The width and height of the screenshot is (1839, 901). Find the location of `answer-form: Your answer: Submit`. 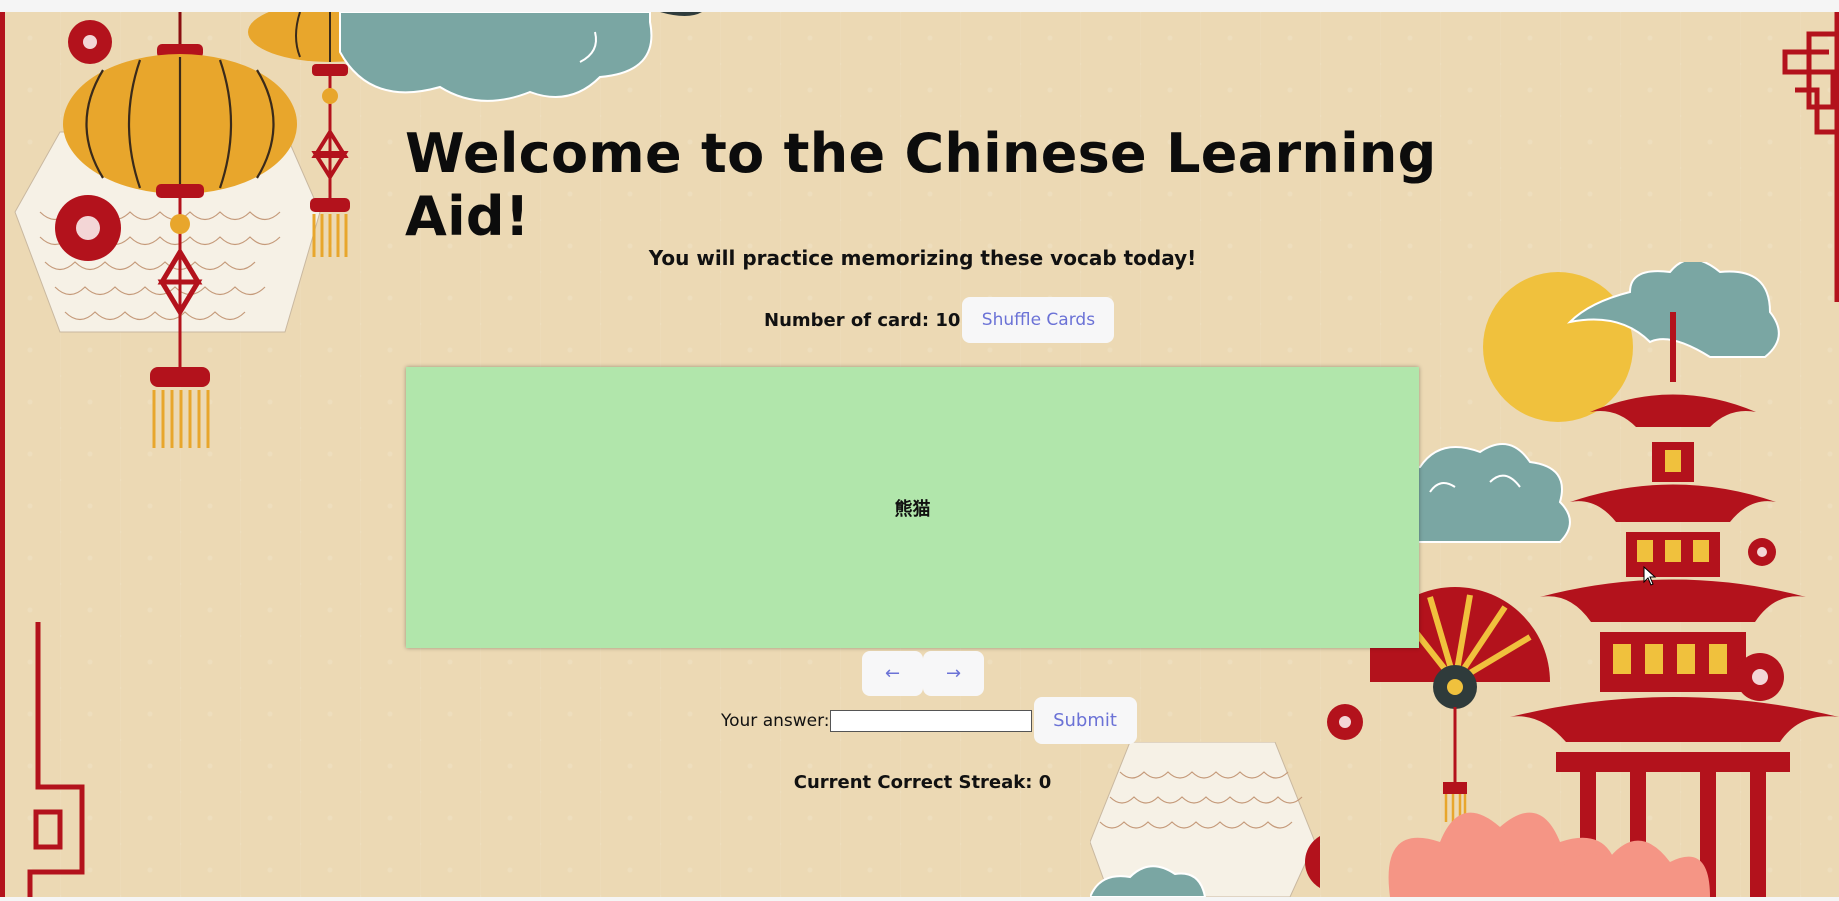

answer-form: Your answer: Submit is located at coordinates (929, 720).